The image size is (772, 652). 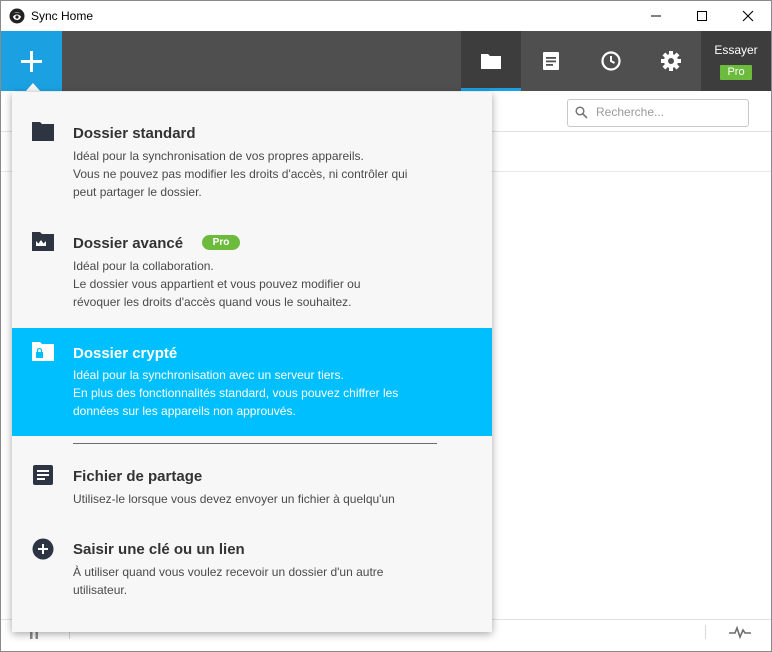 I want to click on close-button, so click(x=748, y=16).